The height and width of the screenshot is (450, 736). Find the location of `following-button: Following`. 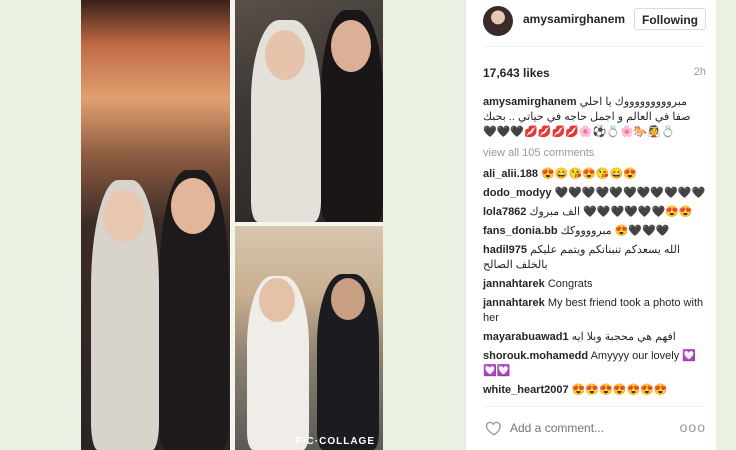

following-button: Following is located at coordinates (670, 19).